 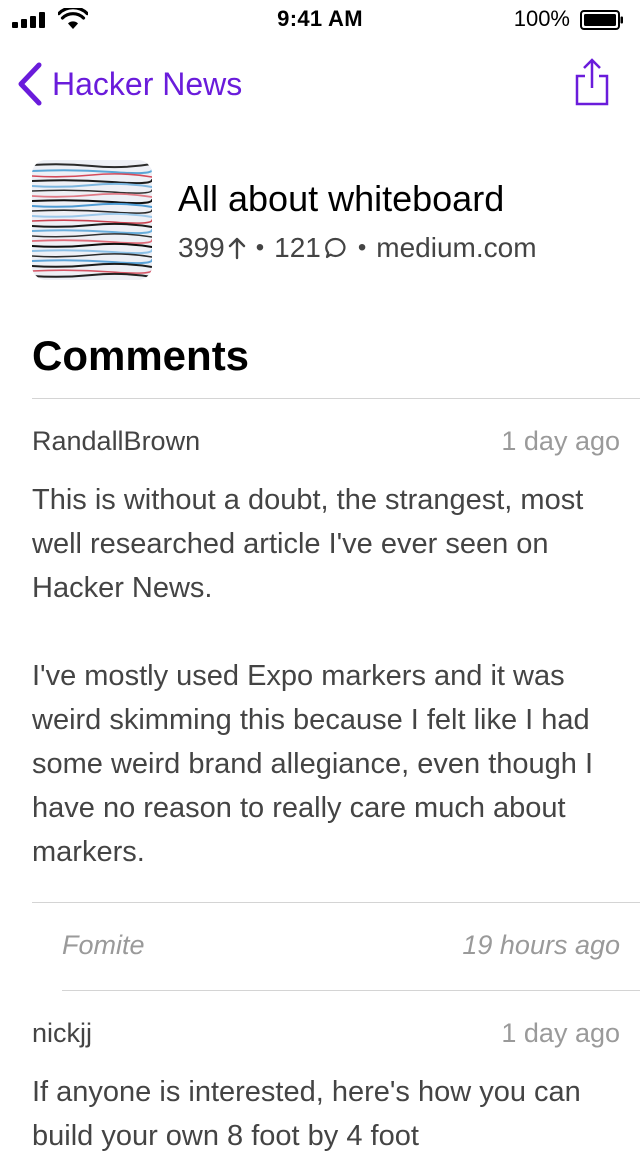 What do you see at coordinates (141, 355) in the screenshot?
I see `comments-heading: Comments` at bounding box center [141, 355].